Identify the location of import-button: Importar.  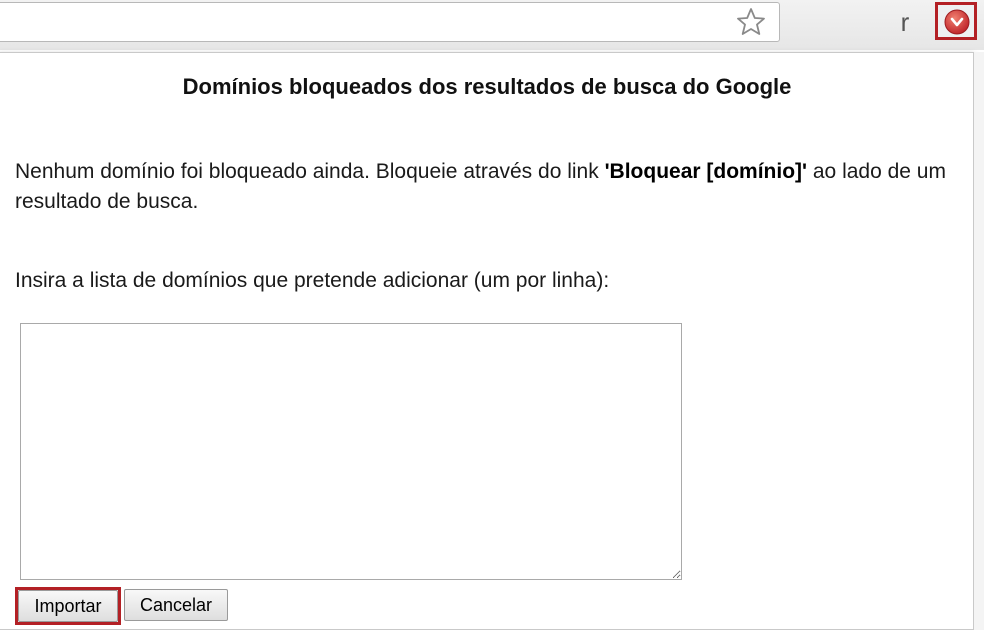
(68, 606).